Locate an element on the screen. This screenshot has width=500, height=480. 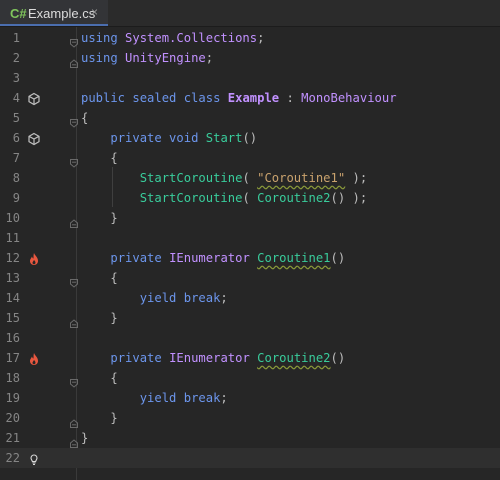
code-line: 2 using UnityEngine; is located at coordinates (250, 58).